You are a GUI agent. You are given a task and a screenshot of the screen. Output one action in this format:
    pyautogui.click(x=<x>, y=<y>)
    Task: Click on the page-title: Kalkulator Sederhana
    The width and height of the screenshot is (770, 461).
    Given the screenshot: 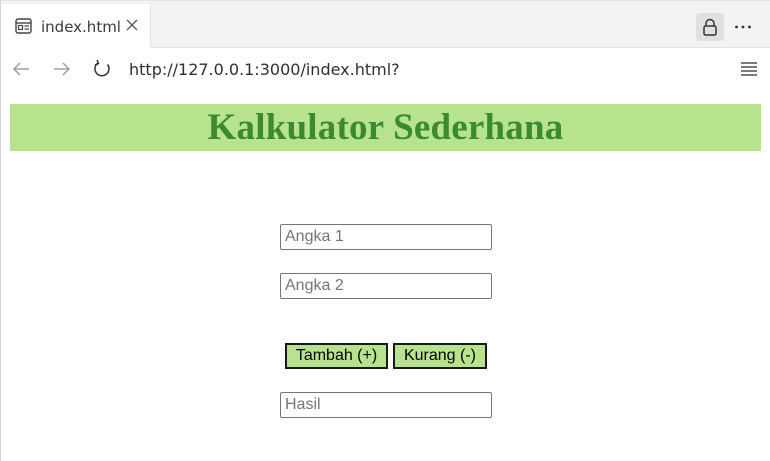 What is the action you would take?
    pyautogui.click(x=385, y=127)
    